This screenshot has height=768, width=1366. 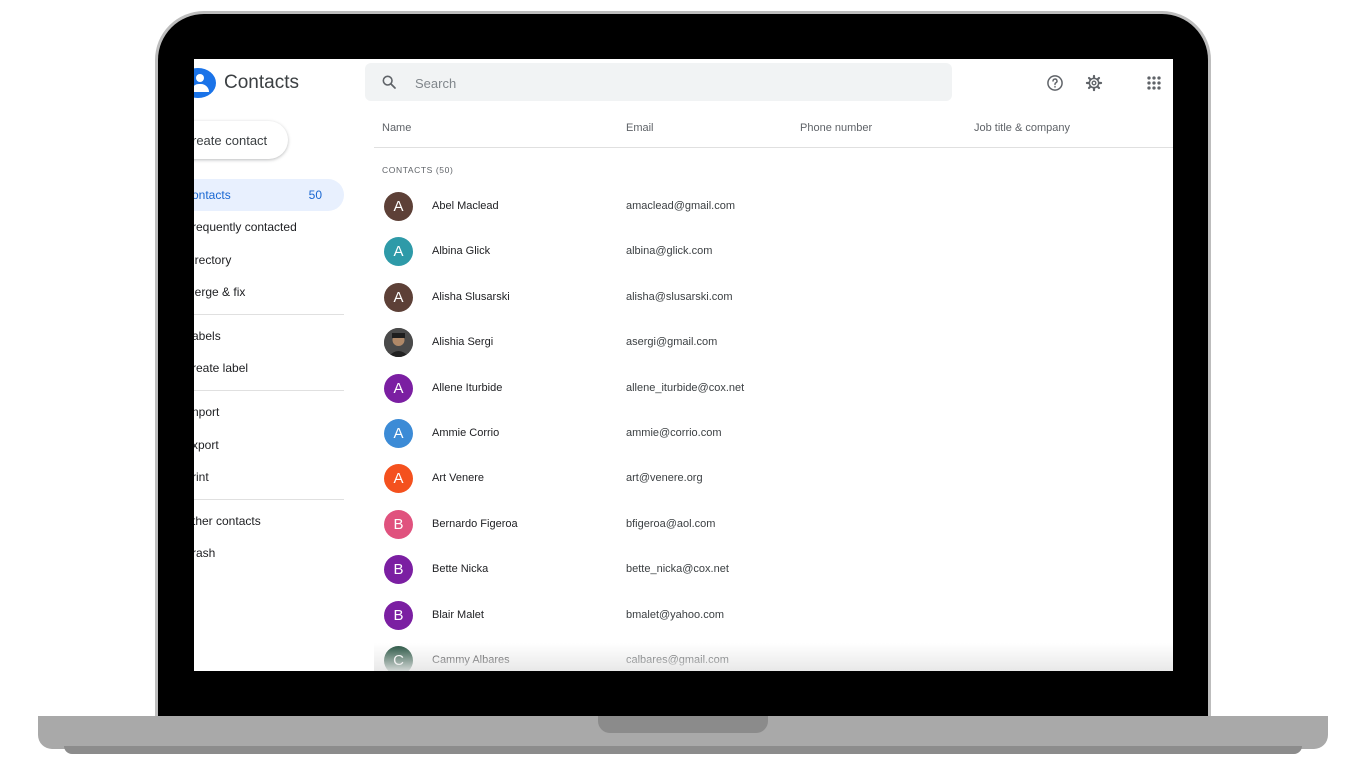 What do you see at coordinates (460, 569) in the screenshot?
I see `contact-name: Bette Nicka` at bounding box center [460, 569].